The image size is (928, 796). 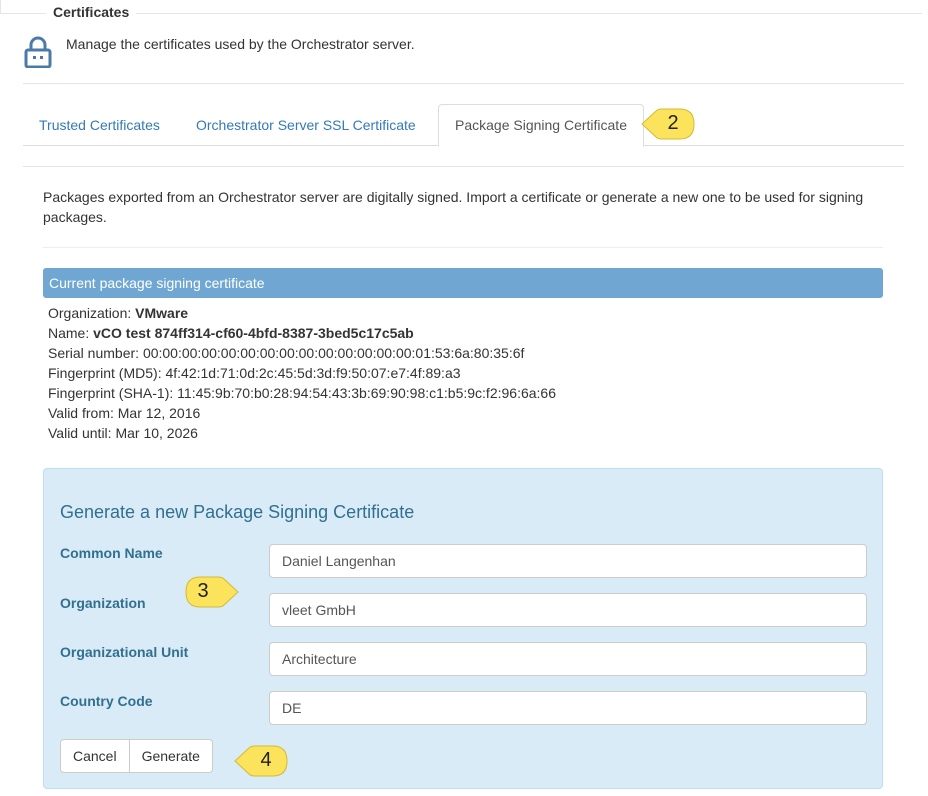 What do you see at coordinates (103, 603) in the screenshot?
I see `organization-label: Organization` at bounding box center [103, 603].